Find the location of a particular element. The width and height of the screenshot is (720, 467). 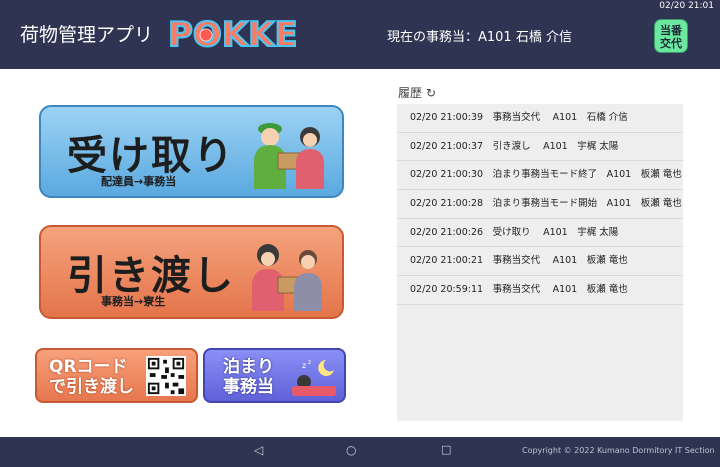

system-status-bar: 02/20 21:01 is located at coordinates (360, 6).